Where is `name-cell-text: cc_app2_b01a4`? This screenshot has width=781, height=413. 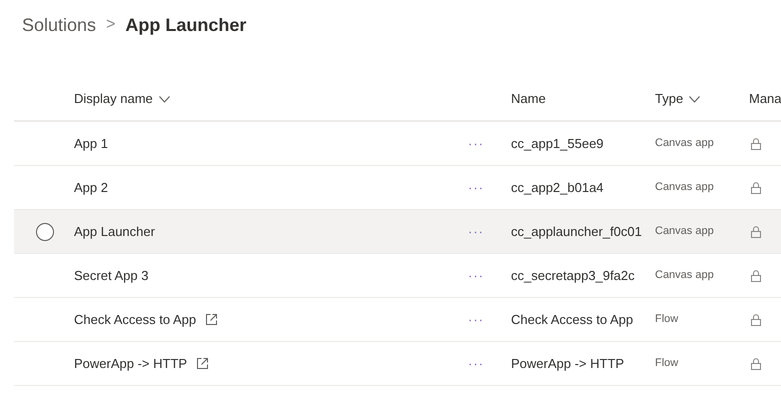
name-cell-text: cc_app2_b01a4 is located at coordinates (558, 187).